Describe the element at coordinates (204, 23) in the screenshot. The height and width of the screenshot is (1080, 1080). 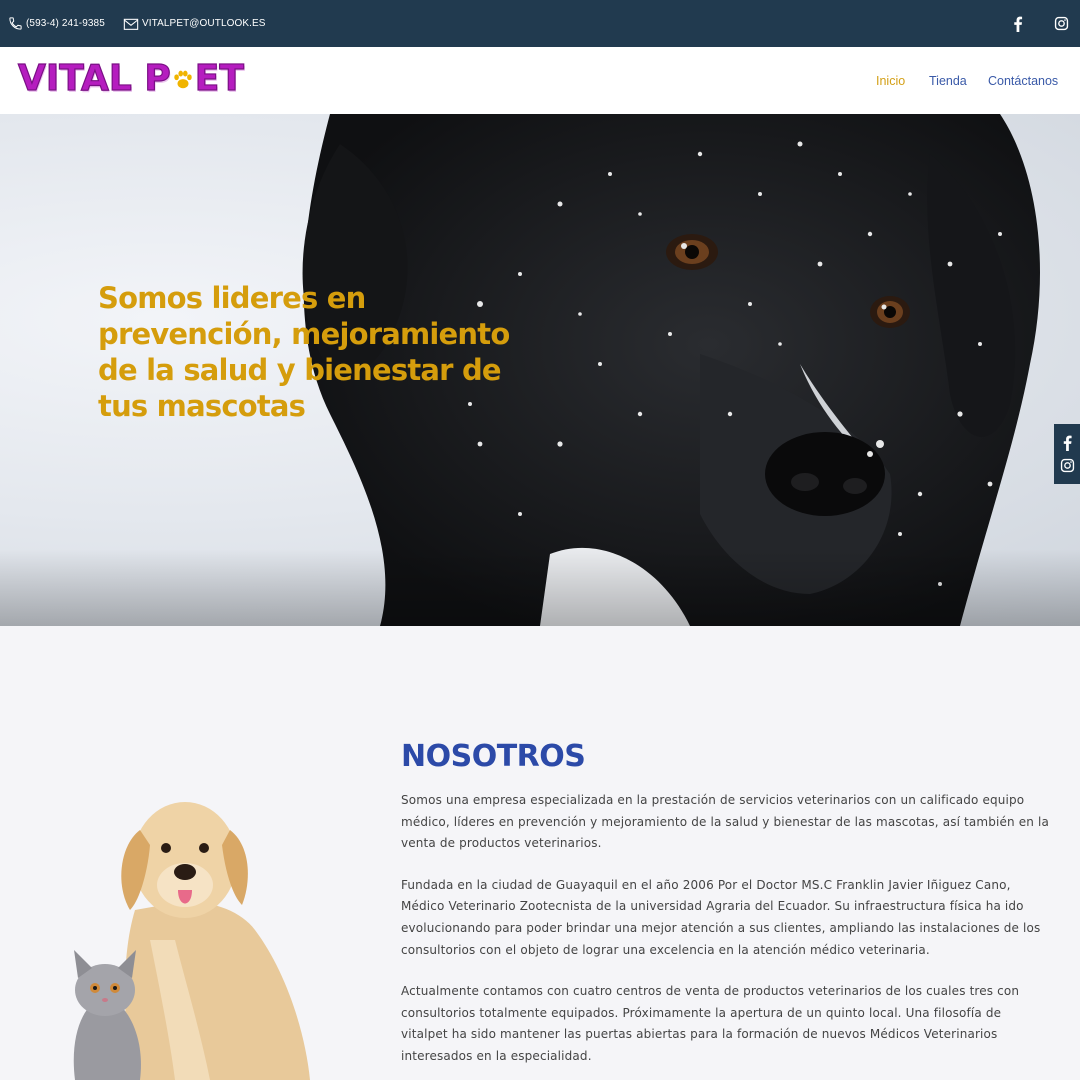
I see `email-address: VITALPET@OUTLOOK.ES` at that location.